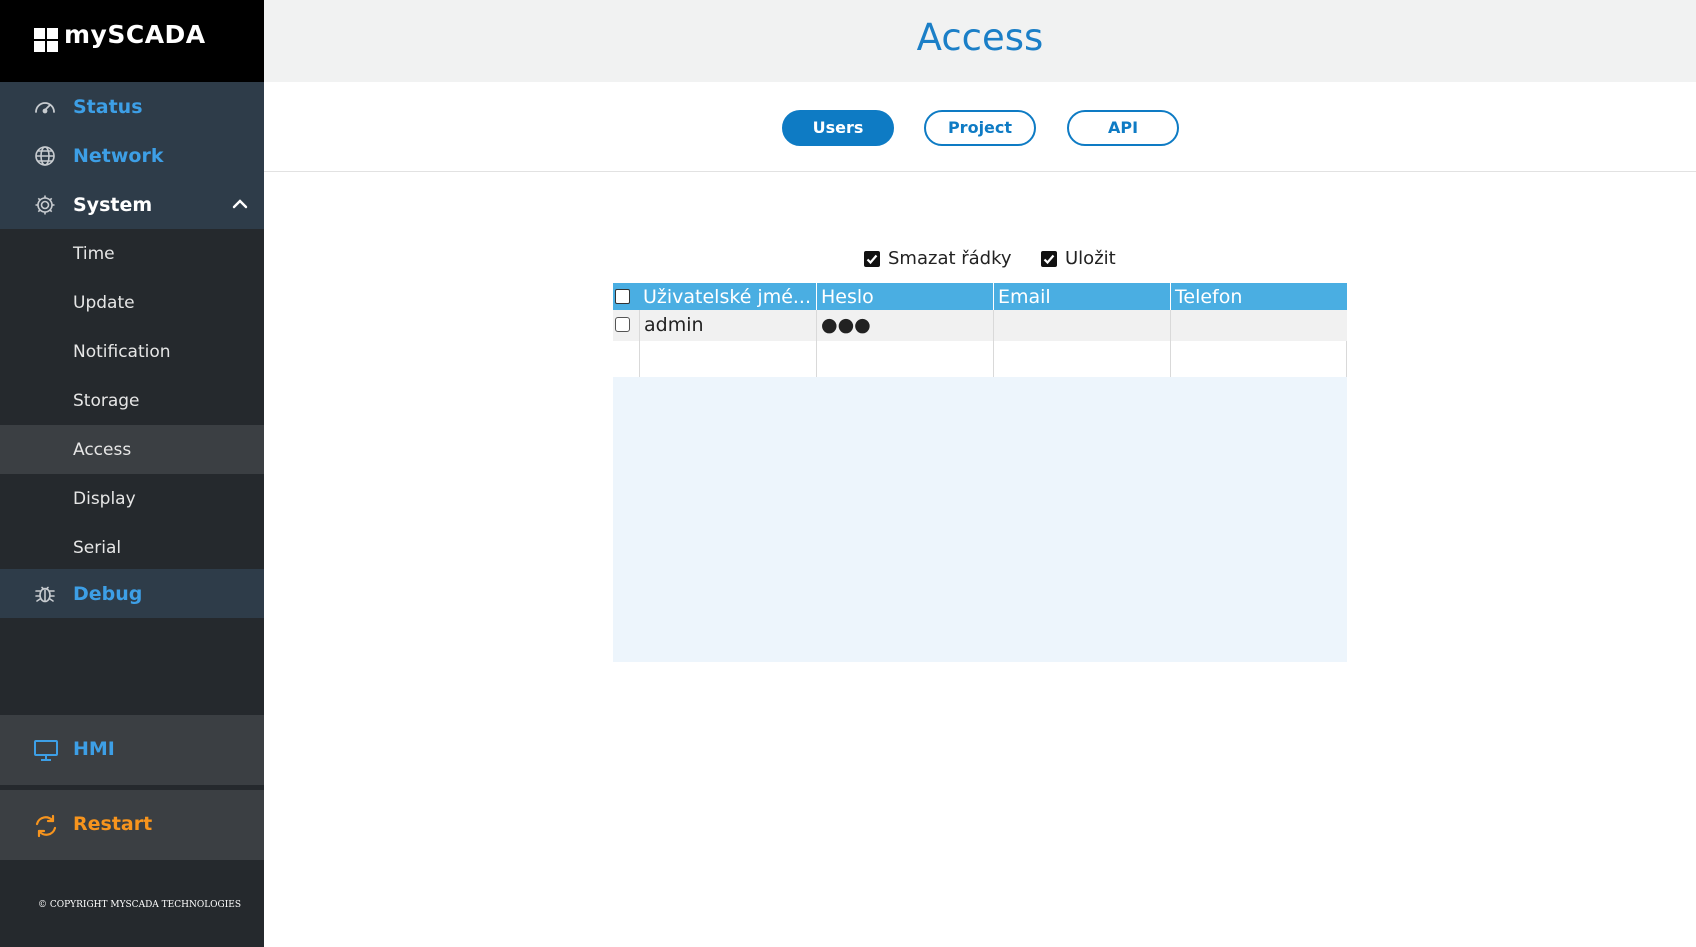 This screenshot has height=947, width=1696. Describe the element at coordinates (240, 204) in the screenshot. I see `chevron-up-icon` at that location.